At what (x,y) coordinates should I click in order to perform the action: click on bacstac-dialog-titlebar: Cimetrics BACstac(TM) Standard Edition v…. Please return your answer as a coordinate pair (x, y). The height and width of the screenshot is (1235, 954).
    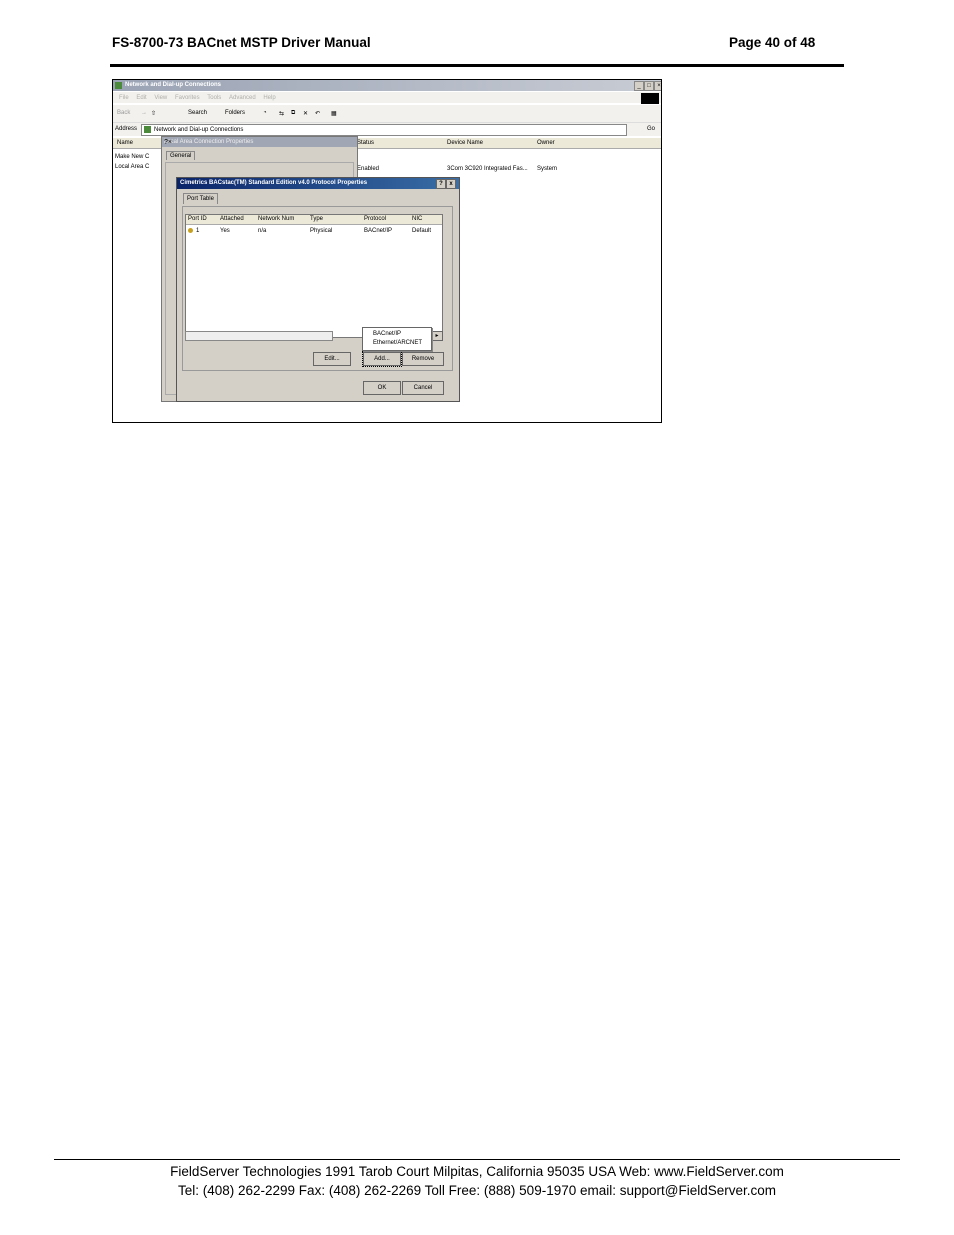
    Looking at the image, I should click on (318, 183).